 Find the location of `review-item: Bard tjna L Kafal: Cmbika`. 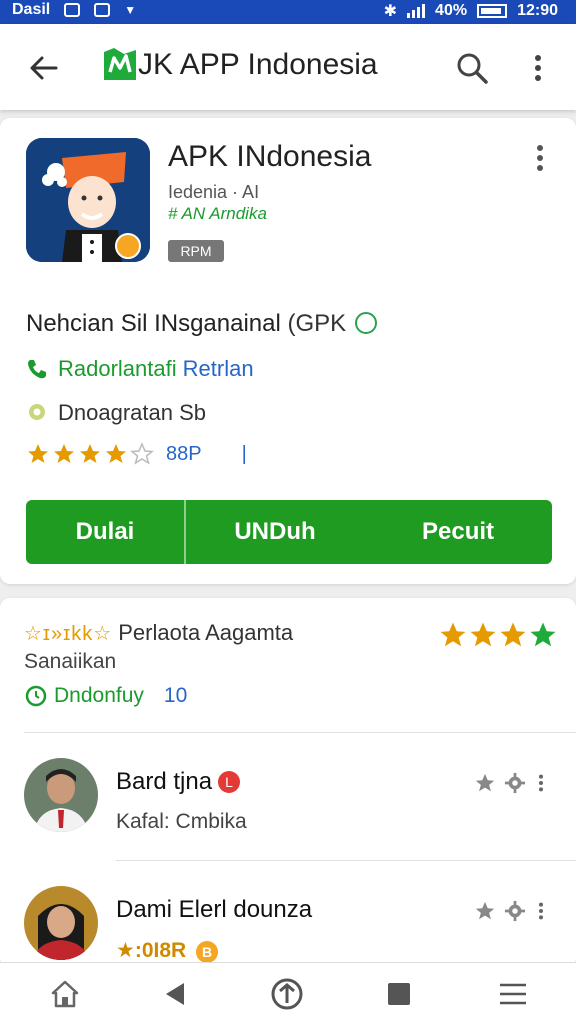

review-item: Bard tjna L Kafal: Cmbika is located at coordinates (288, 813).